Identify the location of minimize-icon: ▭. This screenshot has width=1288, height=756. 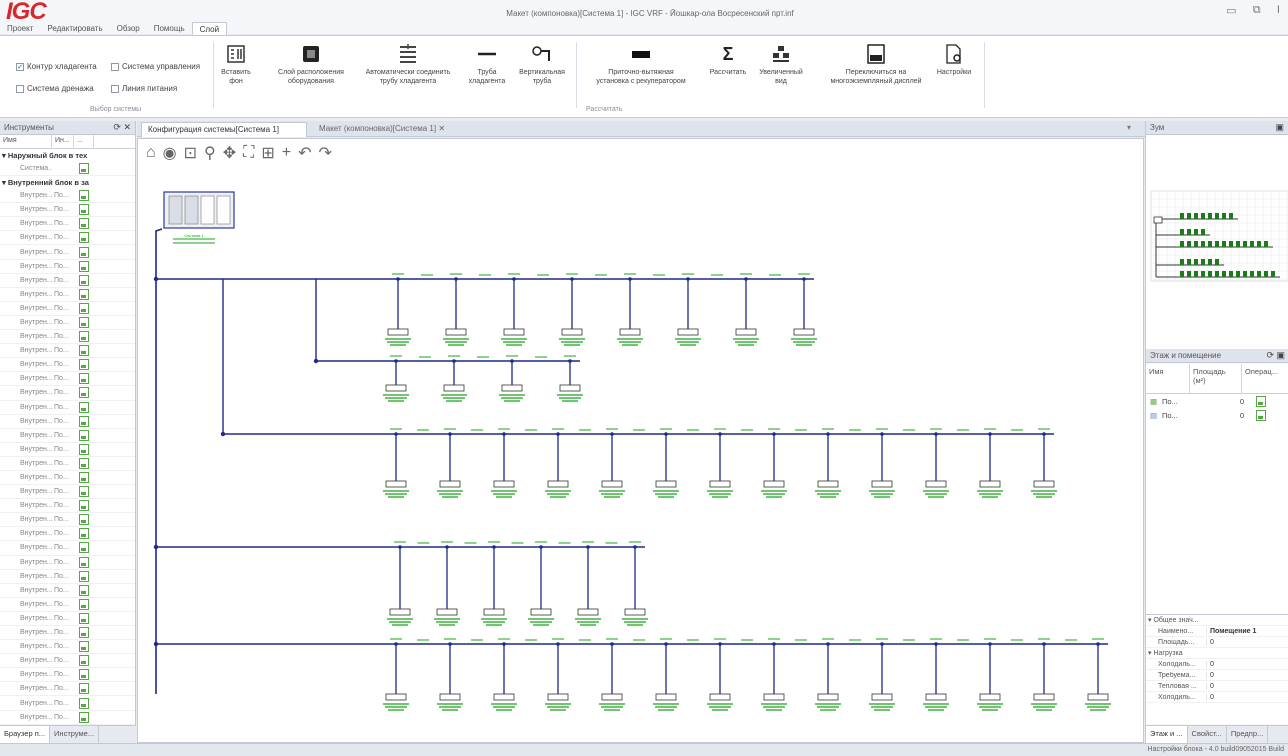
(1231, 14).